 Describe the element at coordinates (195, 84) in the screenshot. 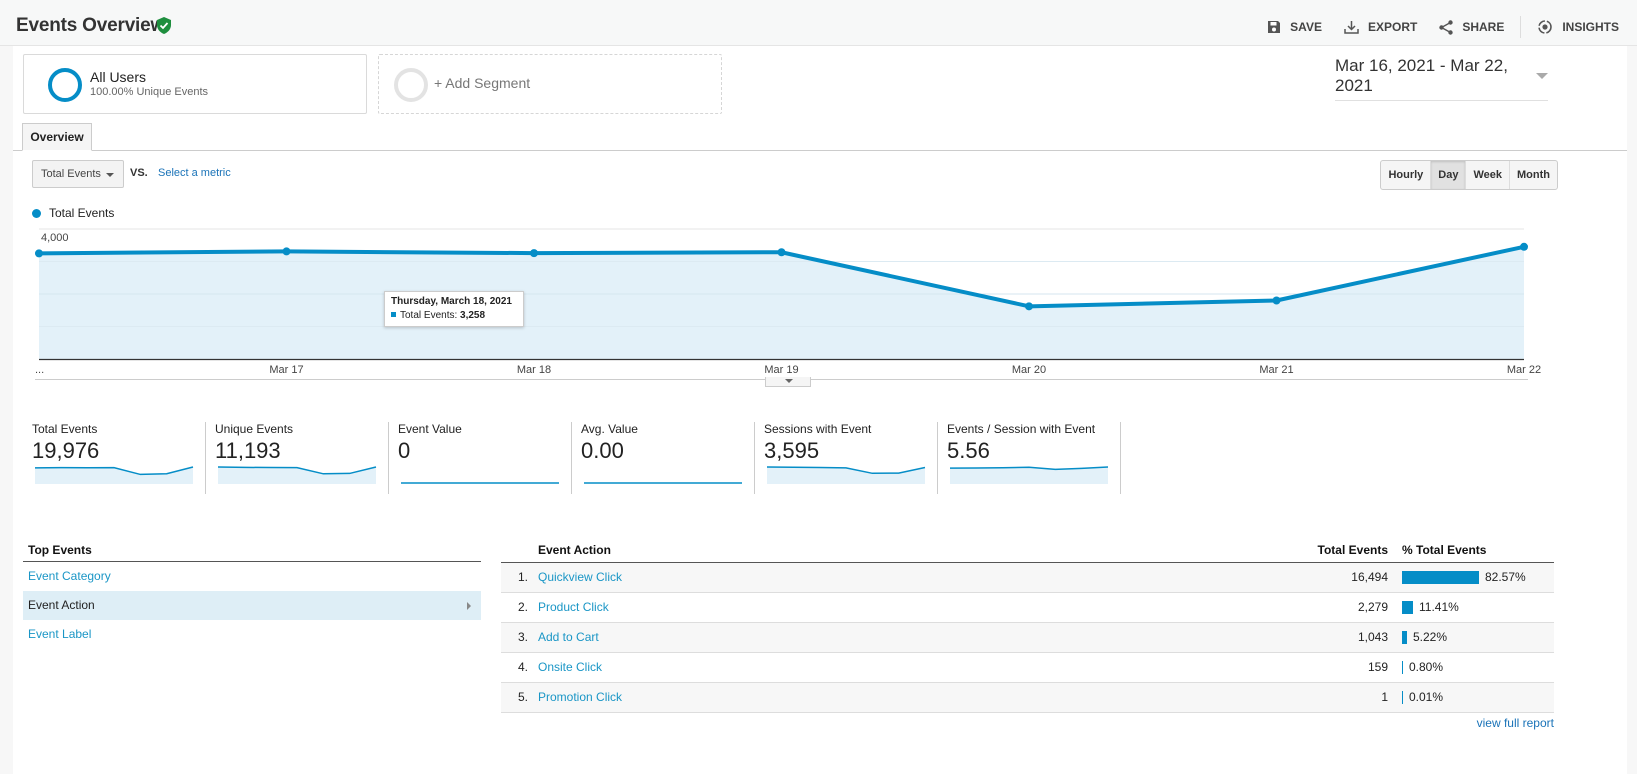

I see `segment-all-users: All Users 100.00% Unique Events` at that location.